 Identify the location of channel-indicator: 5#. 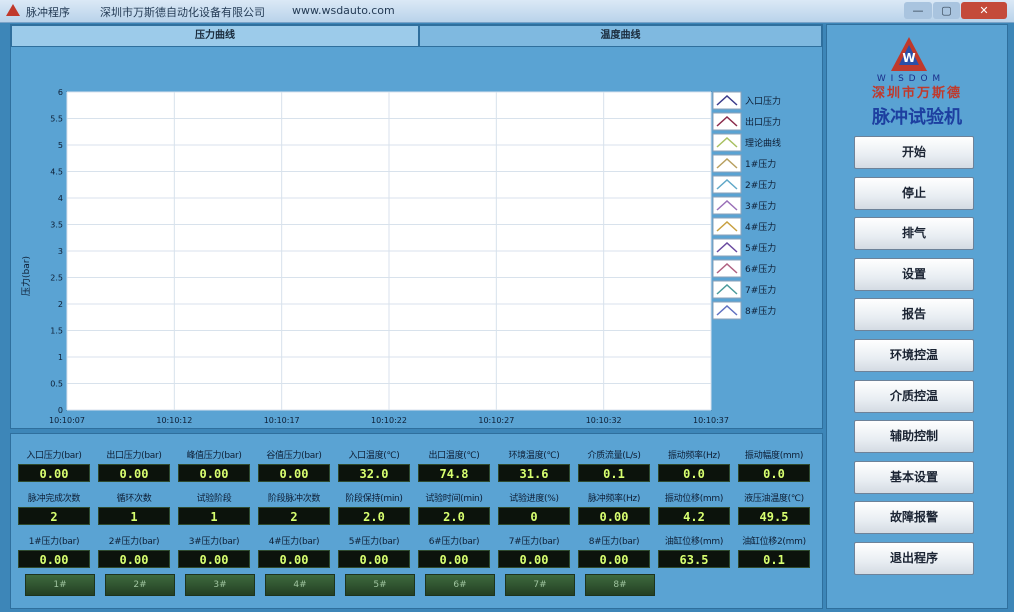
(380, 585).